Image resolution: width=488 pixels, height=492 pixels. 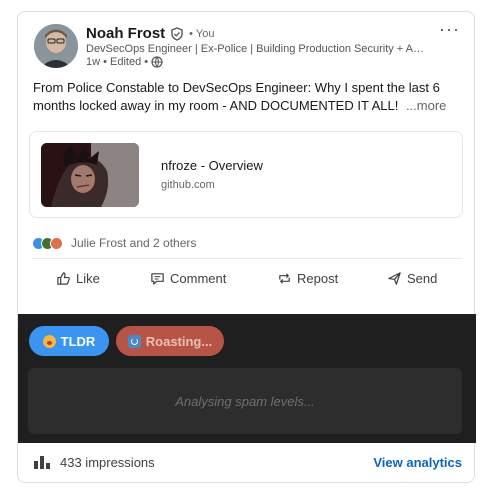 What do you see at coordinates (56, 46) in the screenshot?
I see `author-avatar` at bounding box center [56, 46].